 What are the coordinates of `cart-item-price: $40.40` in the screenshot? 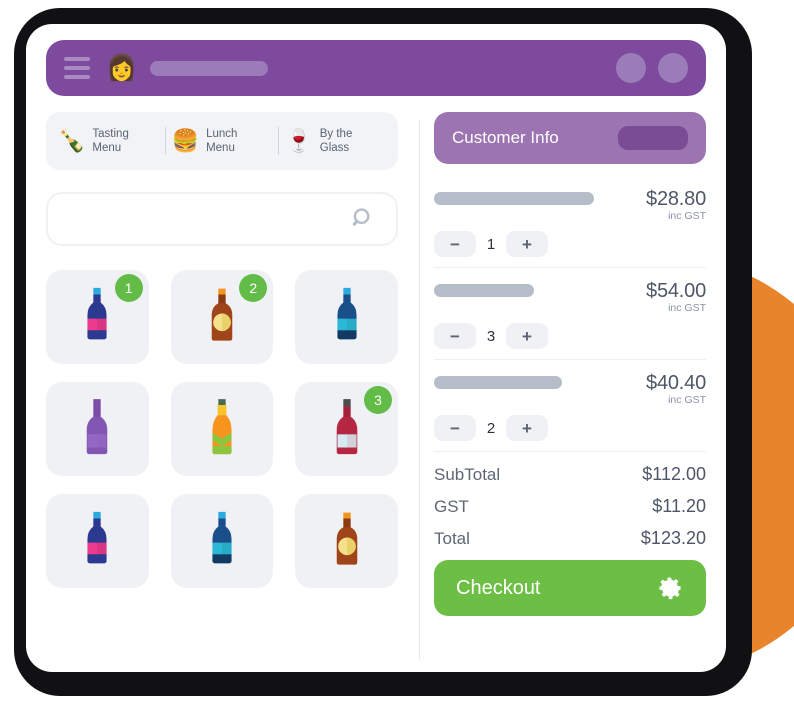 It's located at (676, 383).